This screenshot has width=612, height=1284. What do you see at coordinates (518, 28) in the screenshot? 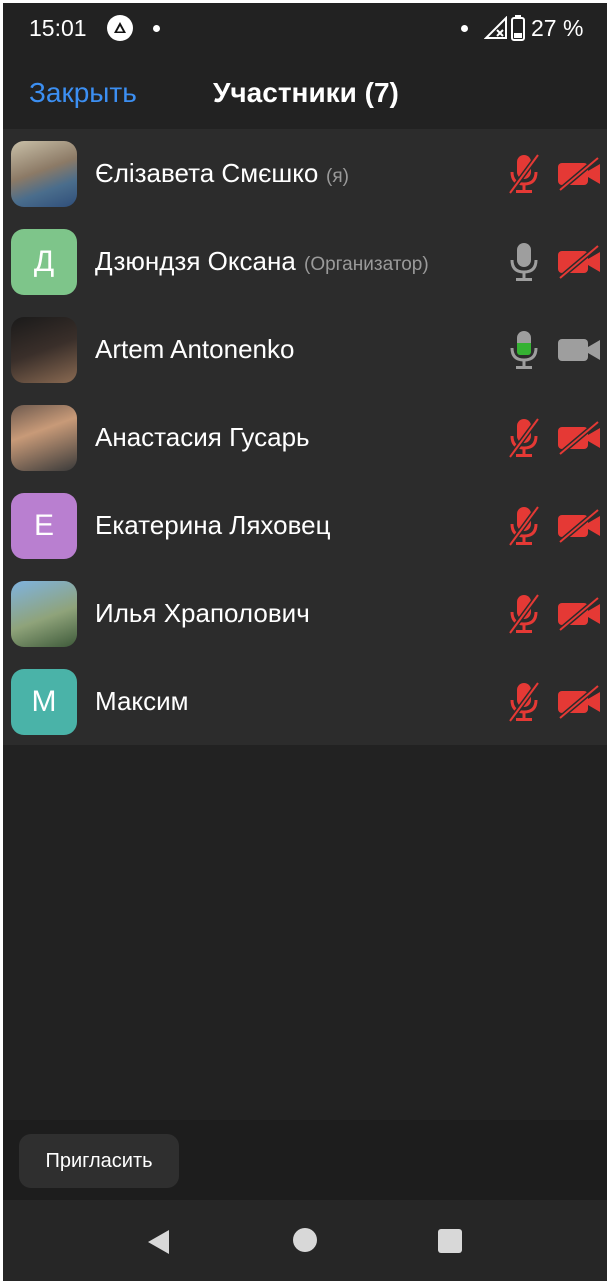
I see `battery-icon` at bounding box center [518, 28].